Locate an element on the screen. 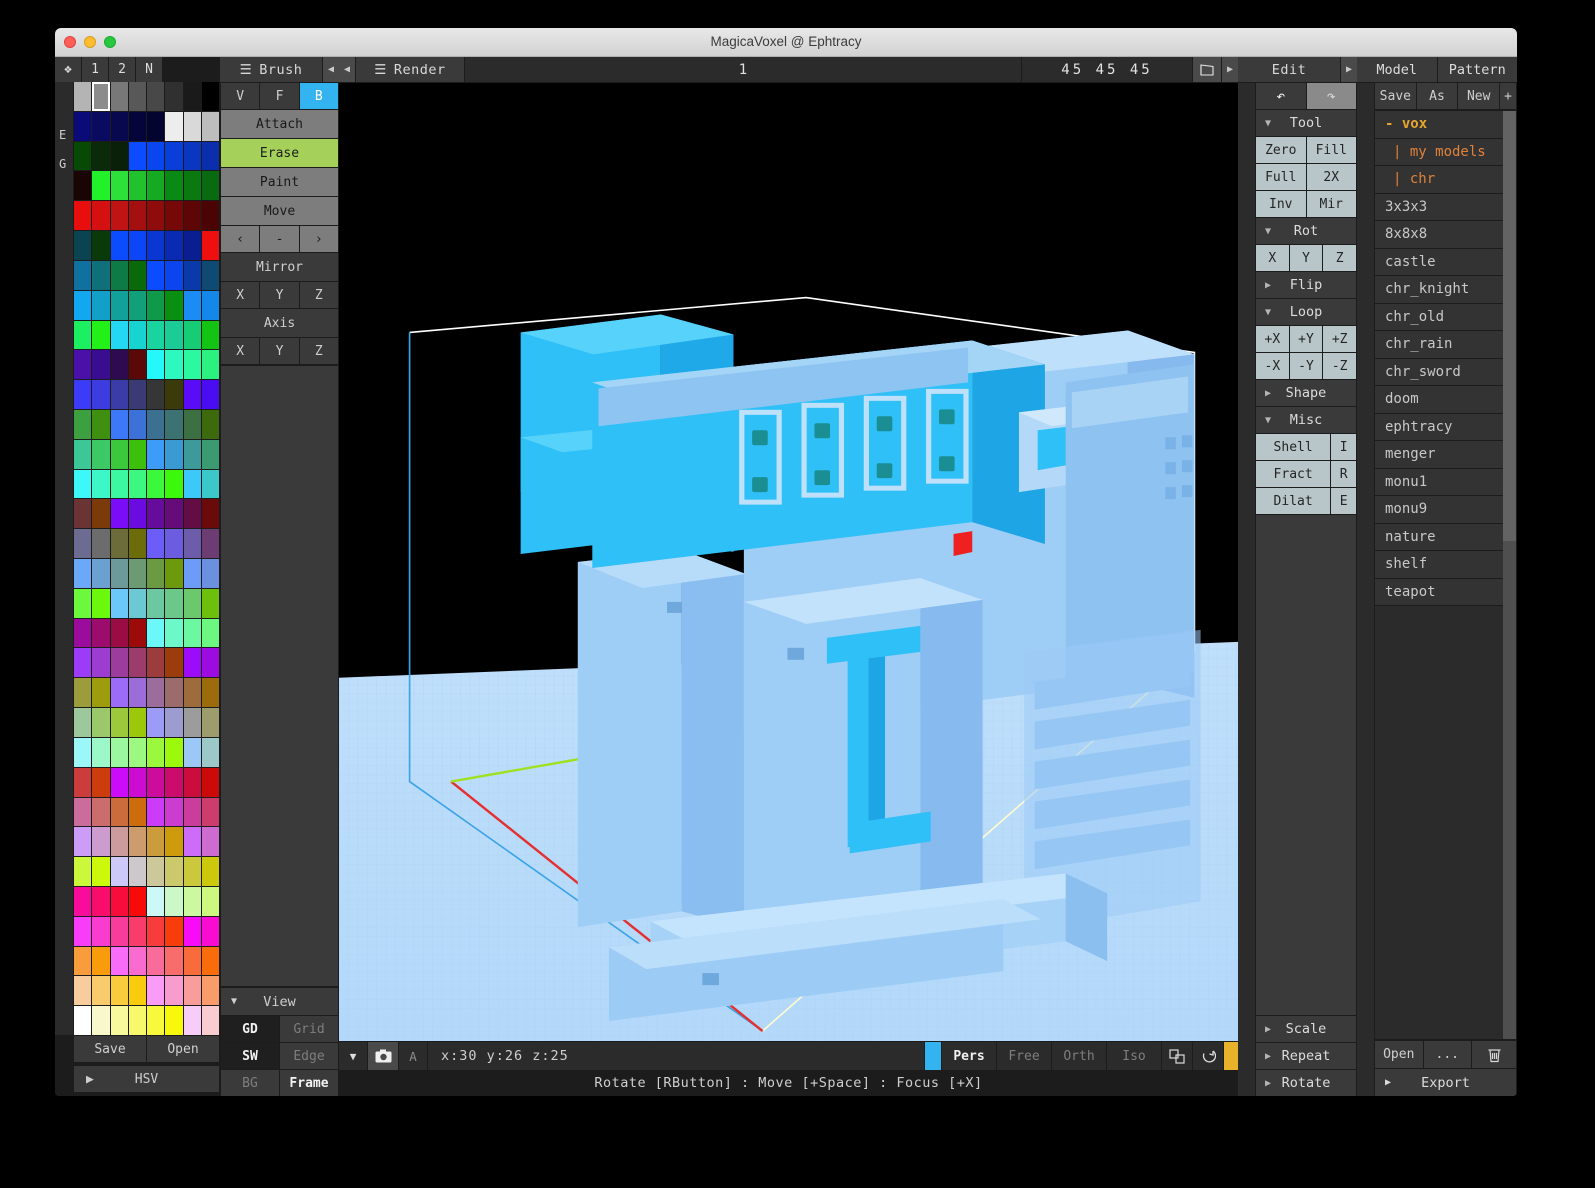 The width and height of the screenshot is (1595, 1188). active-color-swatch is located at coordinates (933, 1056).